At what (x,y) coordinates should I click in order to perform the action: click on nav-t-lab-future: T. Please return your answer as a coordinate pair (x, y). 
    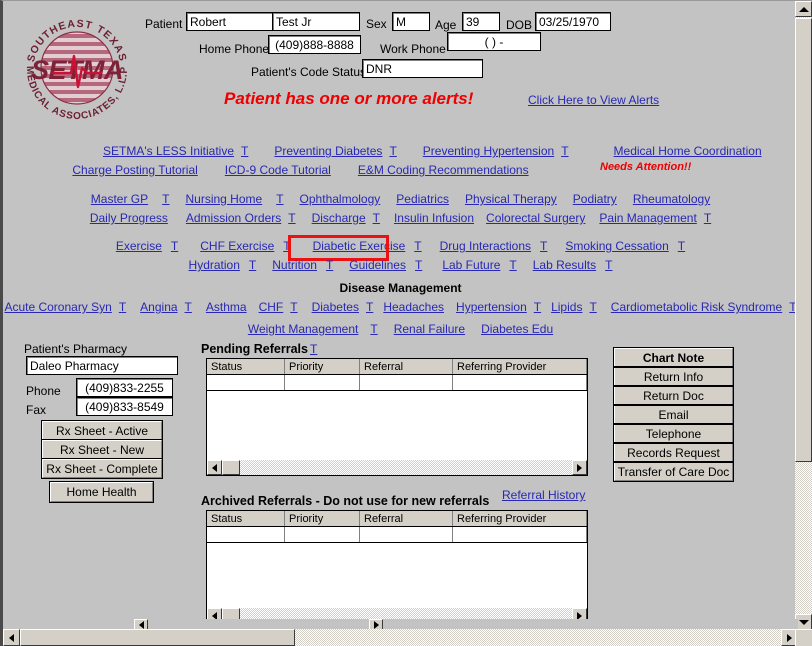
    Looking at the image, I should click on (512, 265).